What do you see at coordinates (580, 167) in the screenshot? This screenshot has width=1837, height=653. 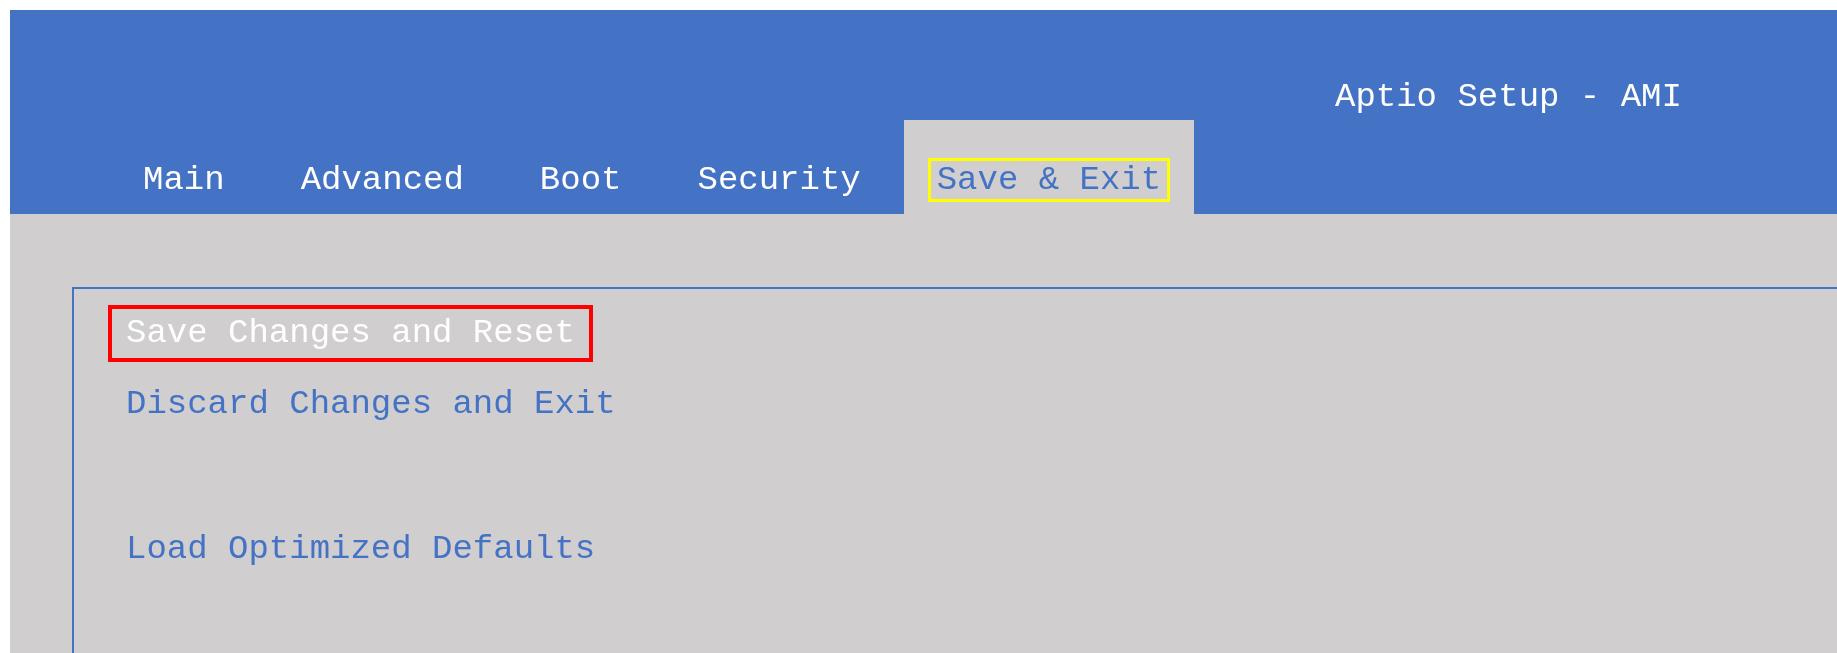 I see `tab: Boot` at bounding box center [580, 167].